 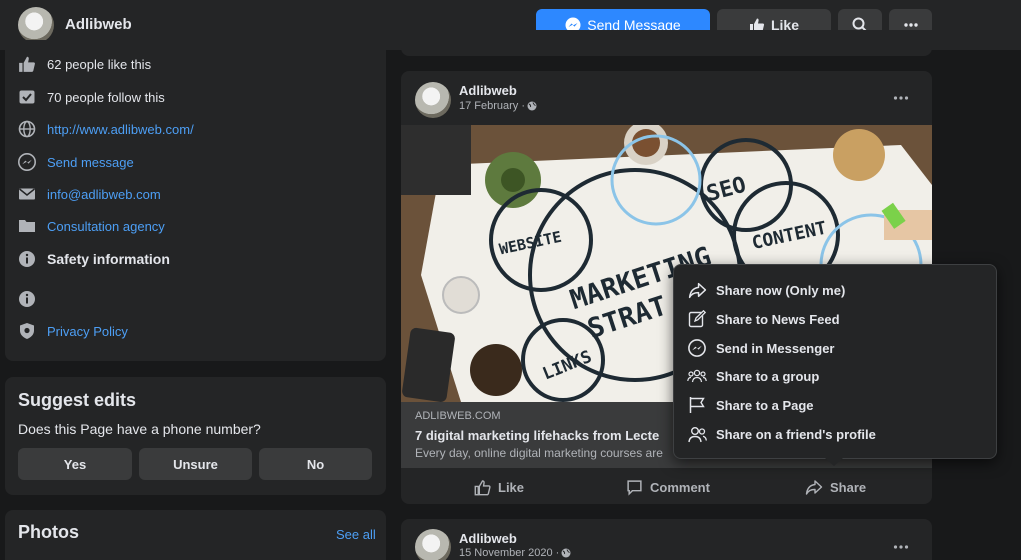 I want to click on post-date-text: 17 February ·, so click(x=492, y=106).